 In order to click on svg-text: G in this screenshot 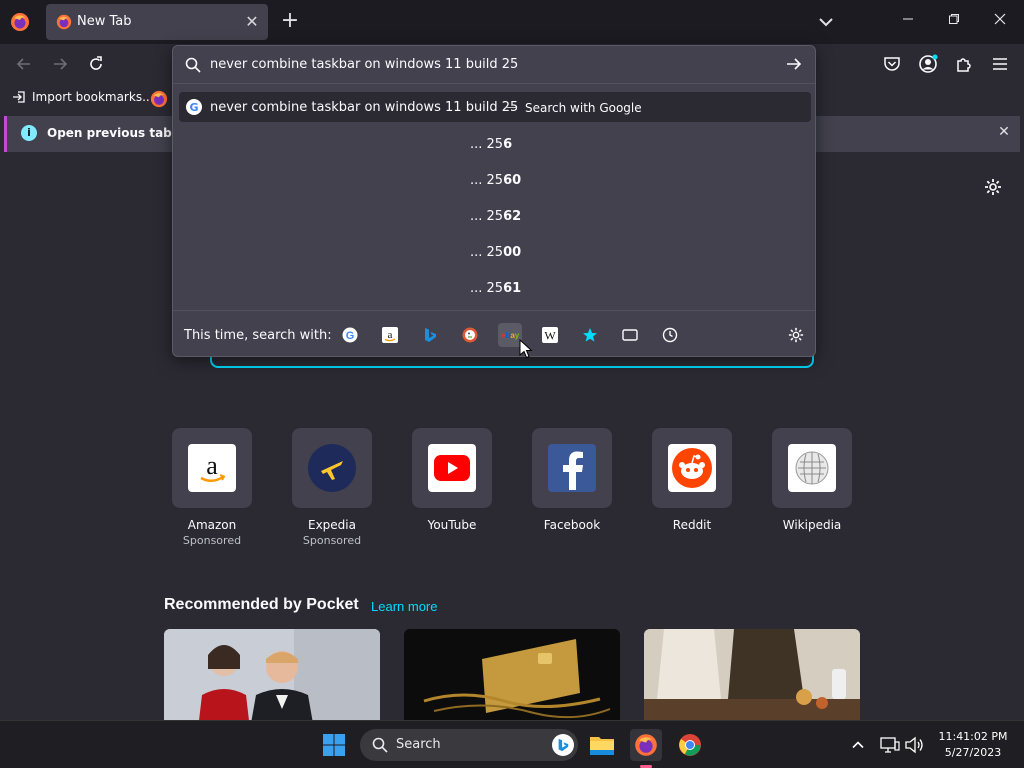, I will do `click(350, 336)`.